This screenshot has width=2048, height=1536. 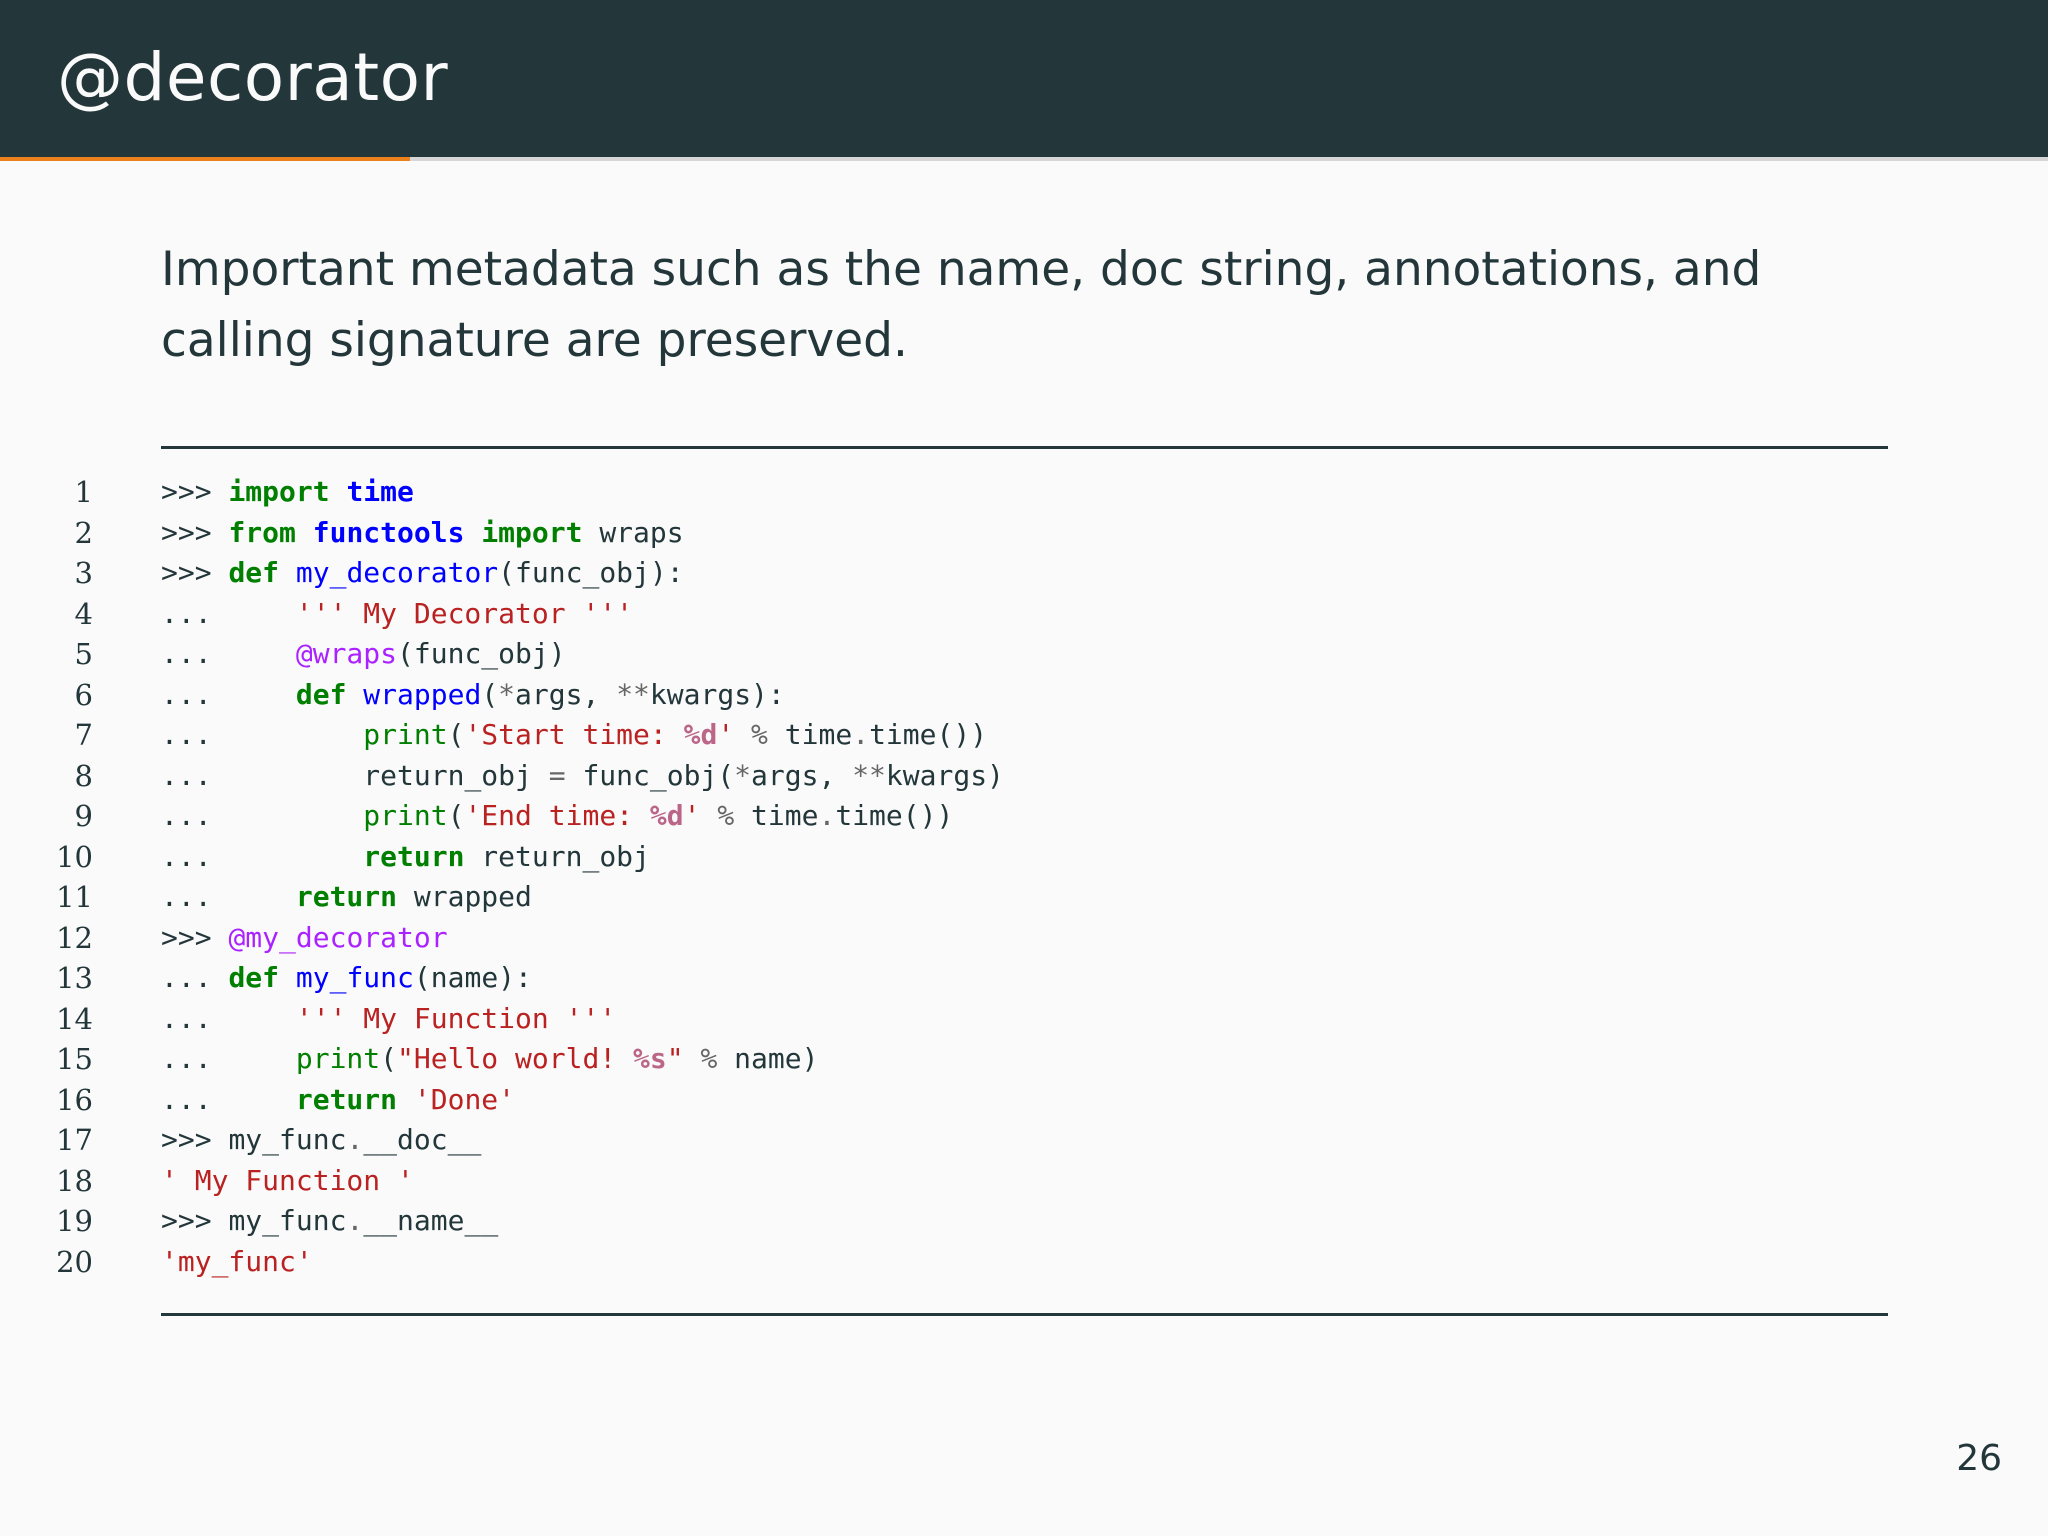 I want to click on code-token: import, so click(x=532, y=532).